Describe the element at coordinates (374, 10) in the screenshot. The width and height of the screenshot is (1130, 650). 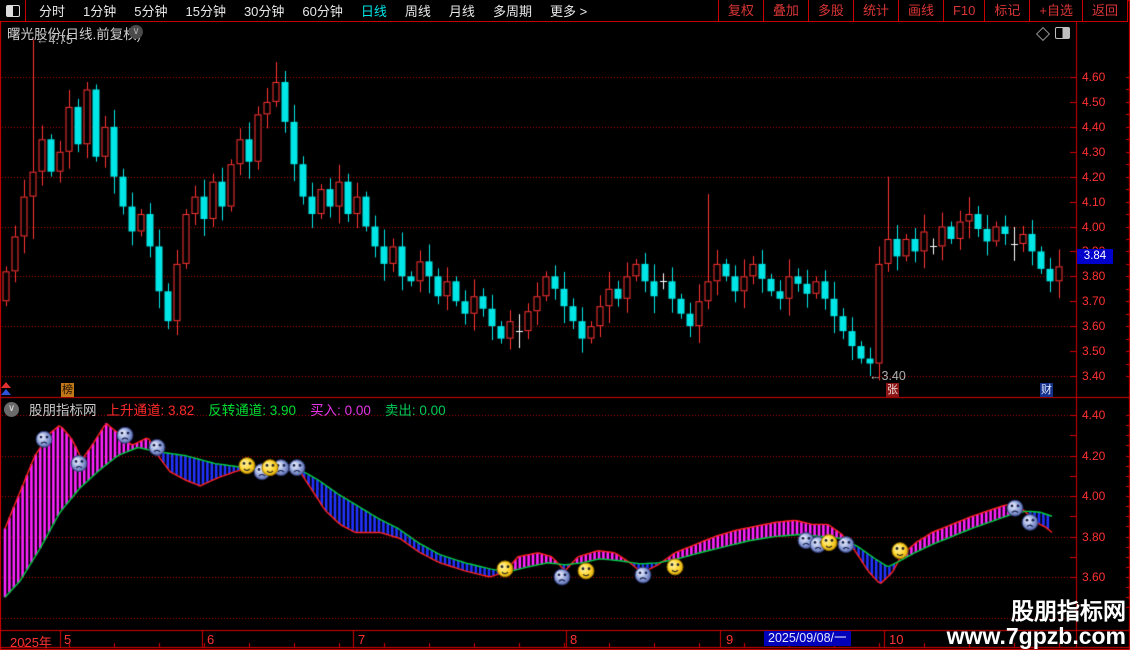
I see `menu-item-7: 日线` at that location.